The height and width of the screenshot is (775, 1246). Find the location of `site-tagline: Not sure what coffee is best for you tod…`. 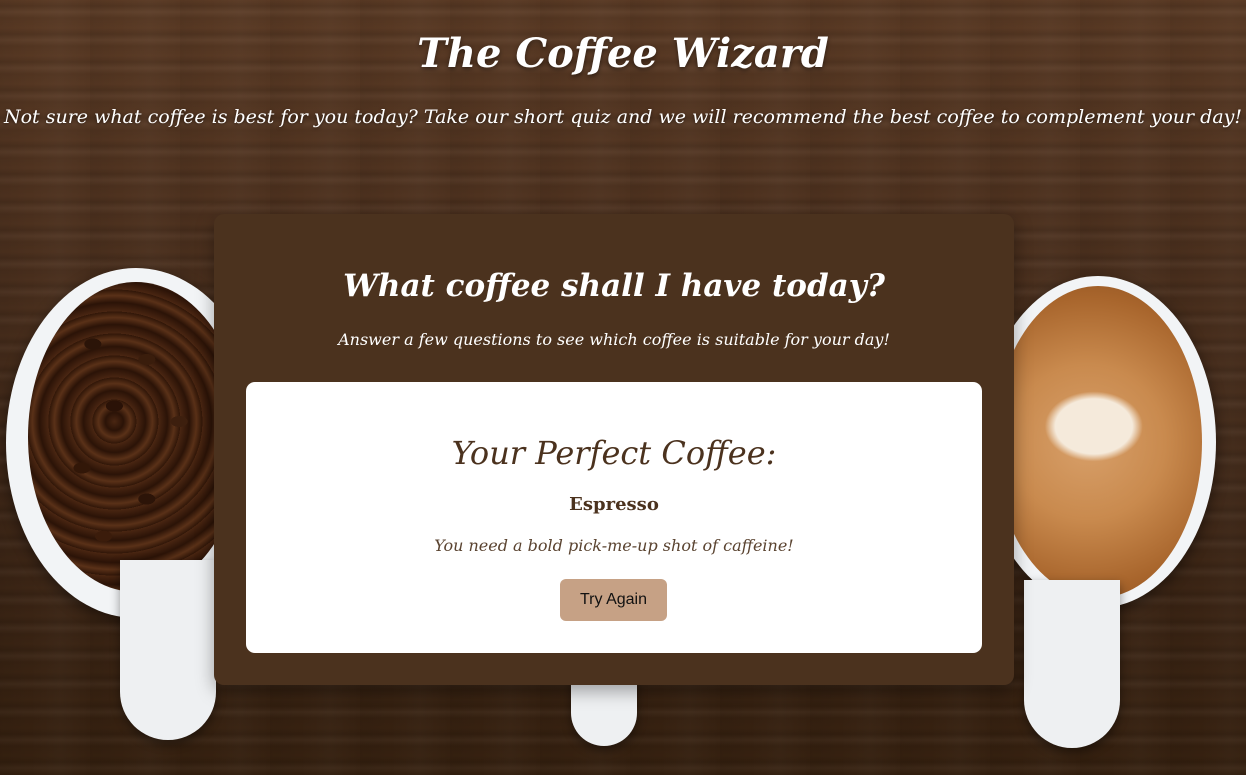

site-tagline: Not sure what coffee is best for you tod… is located at coordinates (623, 117).